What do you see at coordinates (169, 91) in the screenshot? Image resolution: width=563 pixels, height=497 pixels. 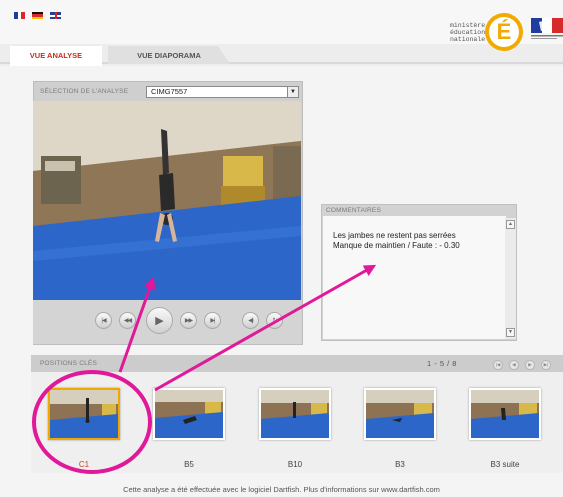 I see `selected-analysis: CIMG7557` at bounding box center [169, 91].